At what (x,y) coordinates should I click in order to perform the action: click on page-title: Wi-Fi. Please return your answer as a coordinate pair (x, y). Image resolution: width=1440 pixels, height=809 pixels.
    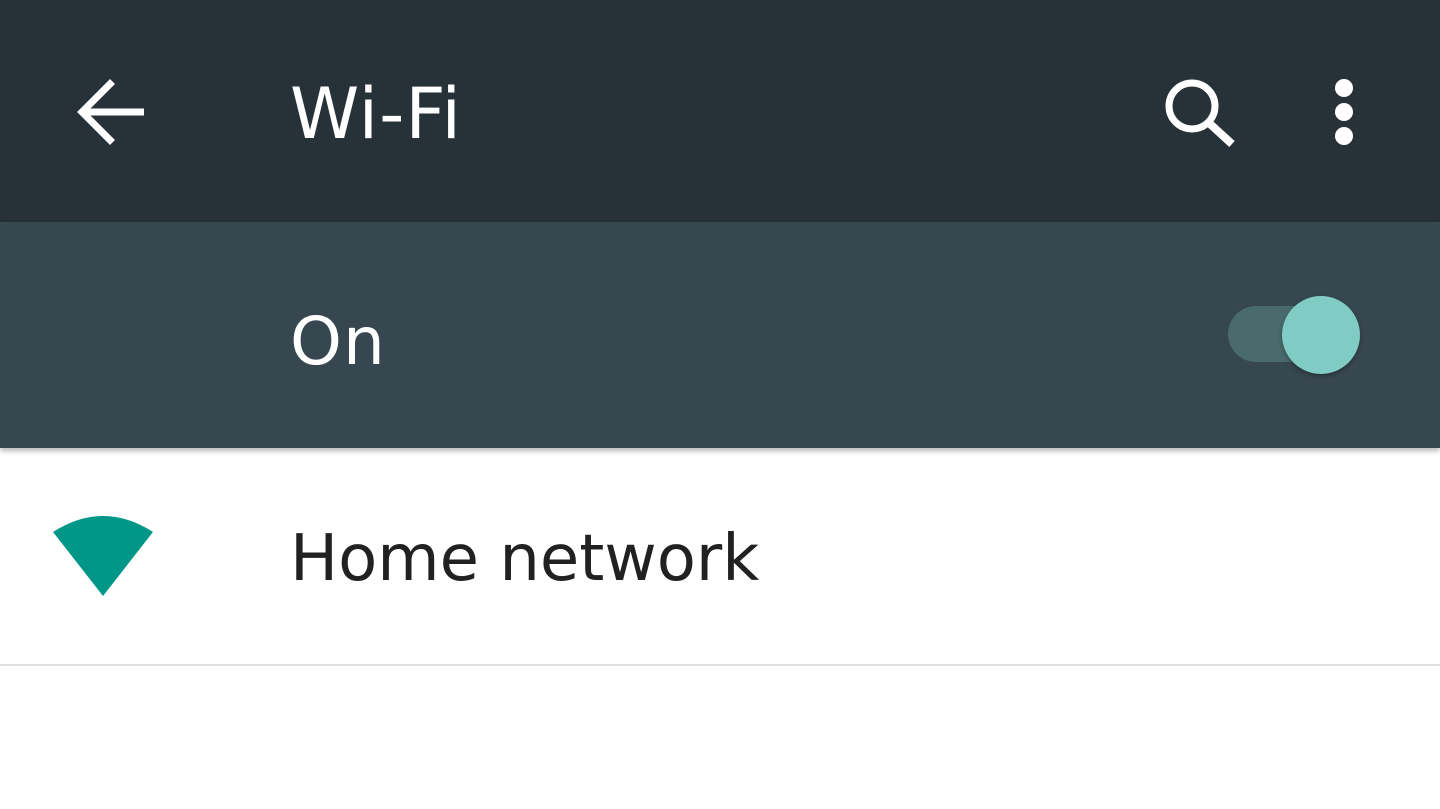
    Looking at the image, I should click on (376, 114).